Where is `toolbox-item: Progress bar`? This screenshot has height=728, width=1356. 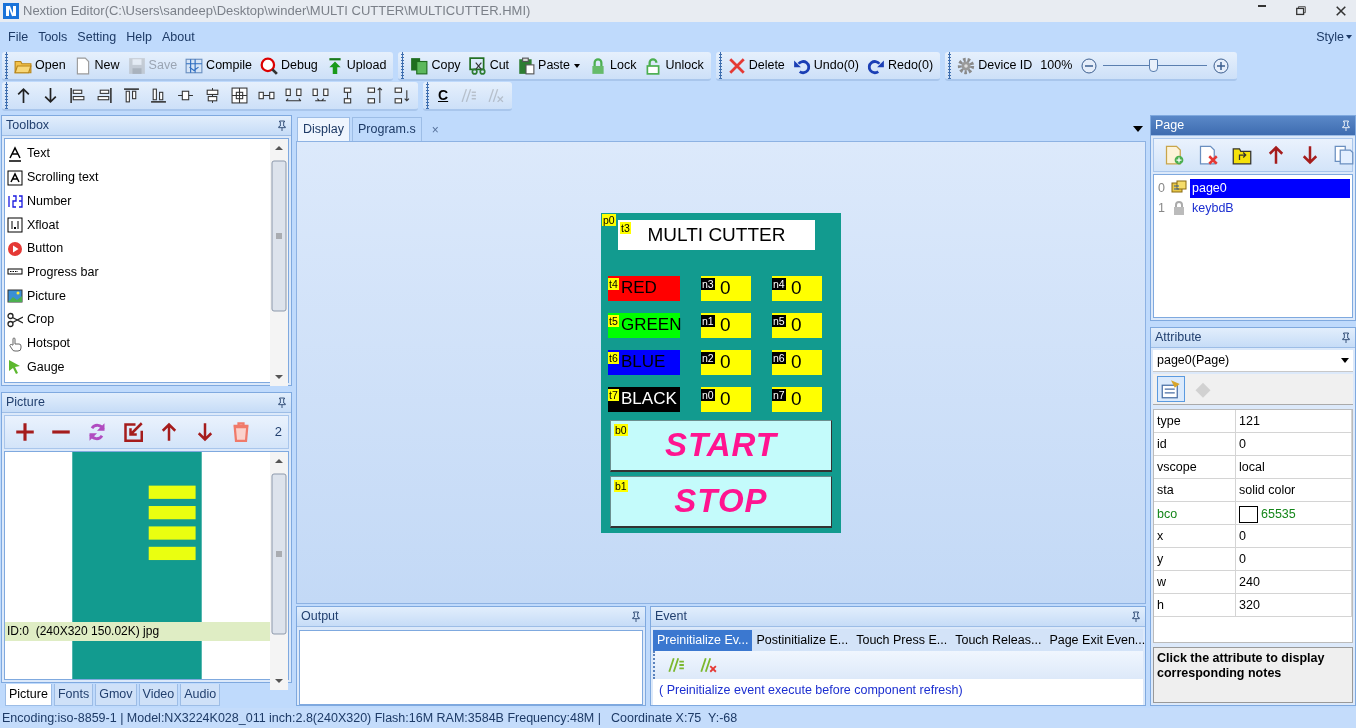 toolbox-item: Progress bar is located at coordinates (137, 272).